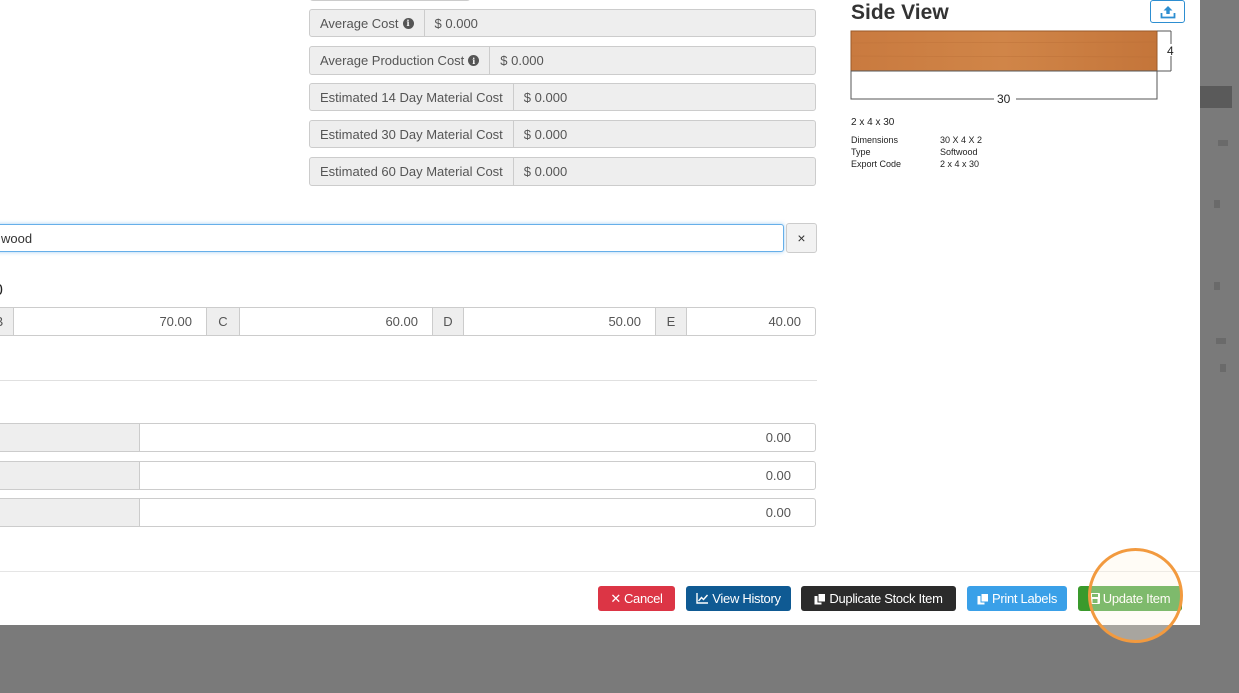  I want to click on footer-divider, so click(600, 571).